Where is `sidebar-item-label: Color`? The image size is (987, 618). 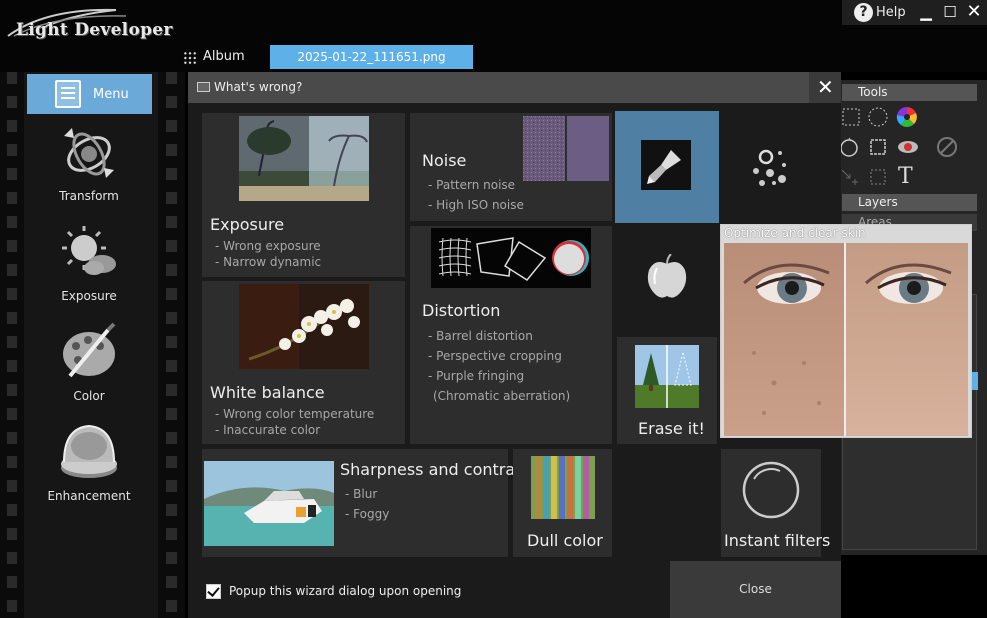
sidebar-item-label: Color is located at coordinates (89, 396).